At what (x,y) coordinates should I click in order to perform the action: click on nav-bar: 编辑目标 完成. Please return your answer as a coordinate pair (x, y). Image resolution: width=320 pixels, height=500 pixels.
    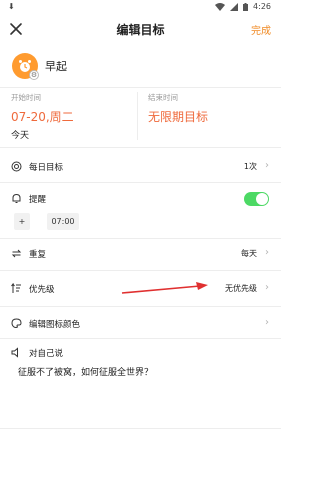
    Looking at the image, I should click on (140, 29).